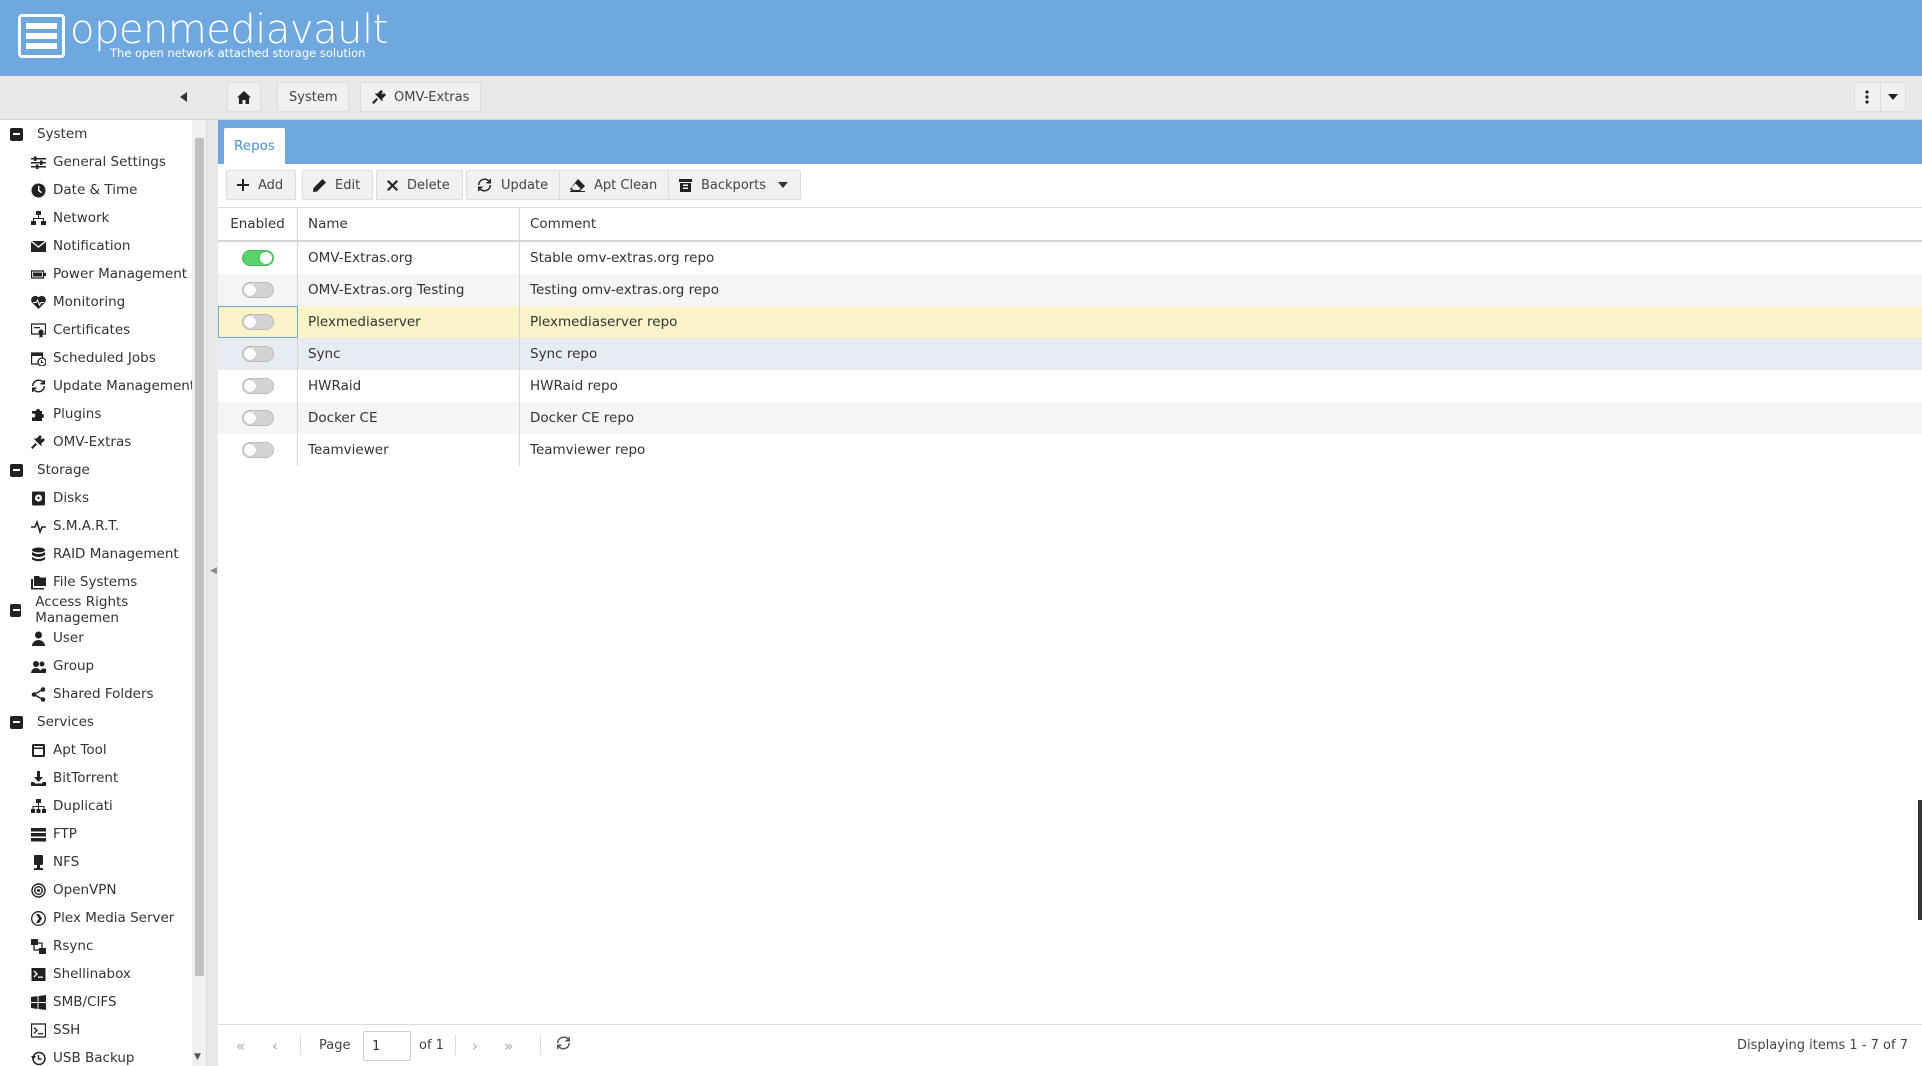 This screenshot has height=1066, width=1922. I want to click on refresh-icon, so click(563, 1045).